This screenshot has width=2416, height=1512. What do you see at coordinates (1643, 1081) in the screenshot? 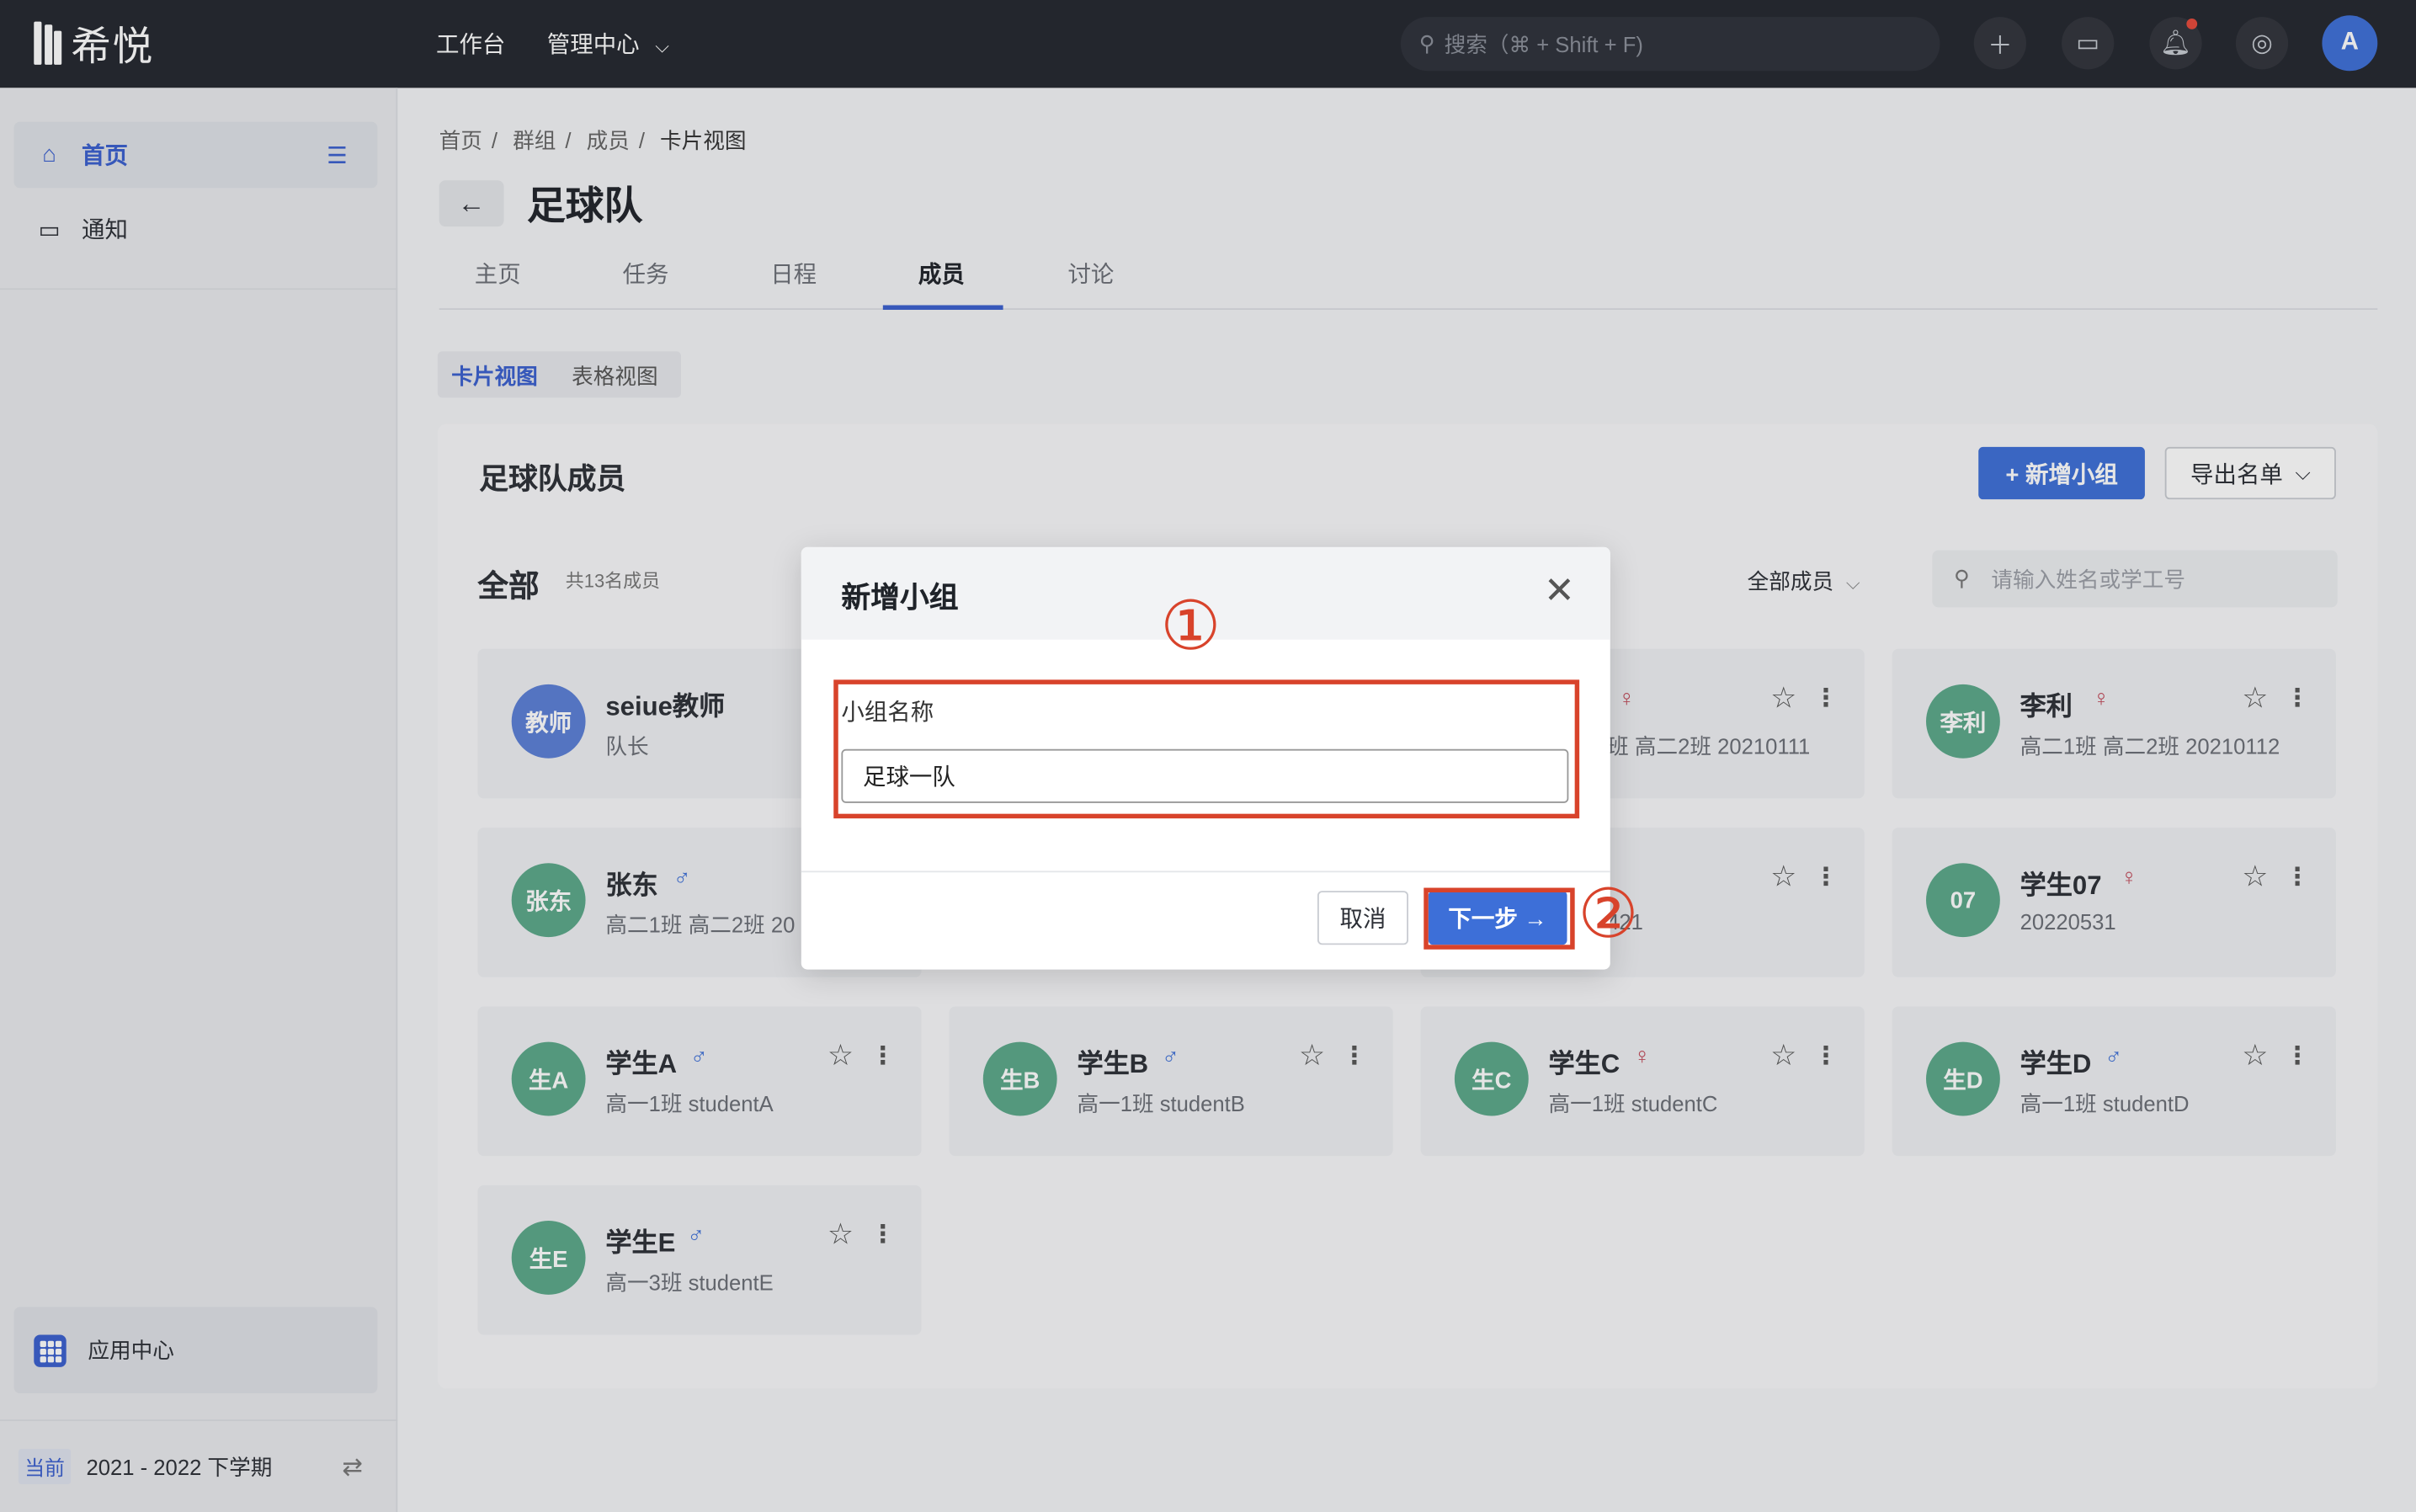
I see `member-card: 生C 学生C ♀ 高一1班 studentC ☆ ⋮` at bounding box center [1643, 1081].